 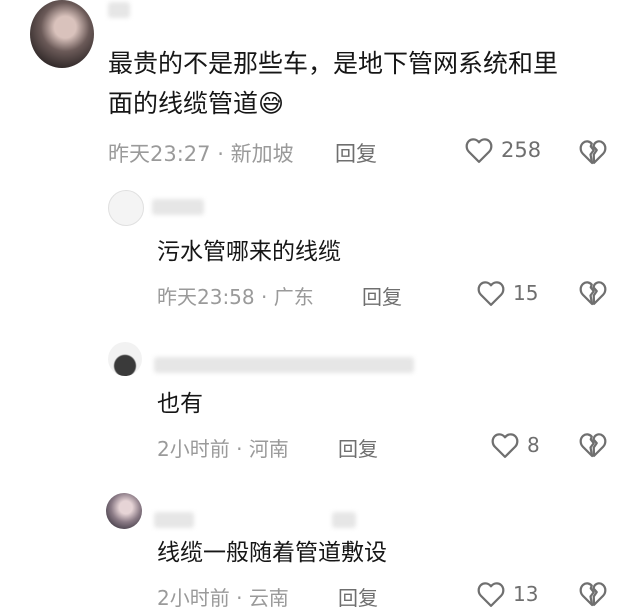 What do you see at coordinates (333, 84) in the screenshot?
I see `comment-text: 最贵的不是那些车，是地下管网系统和里 面的线缆管道😅` at bounding box center [333, 84].